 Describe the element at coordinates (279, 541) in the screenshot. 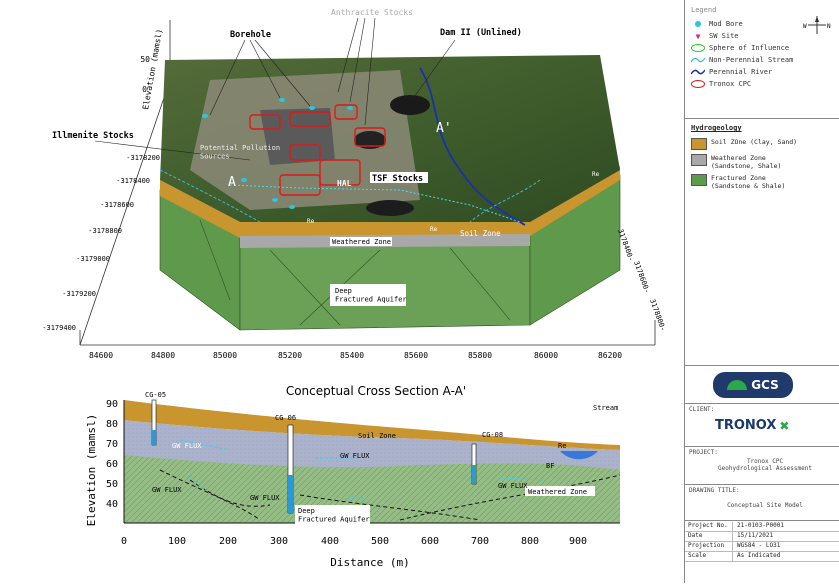

I see `section-x-tick: 300` at that location.